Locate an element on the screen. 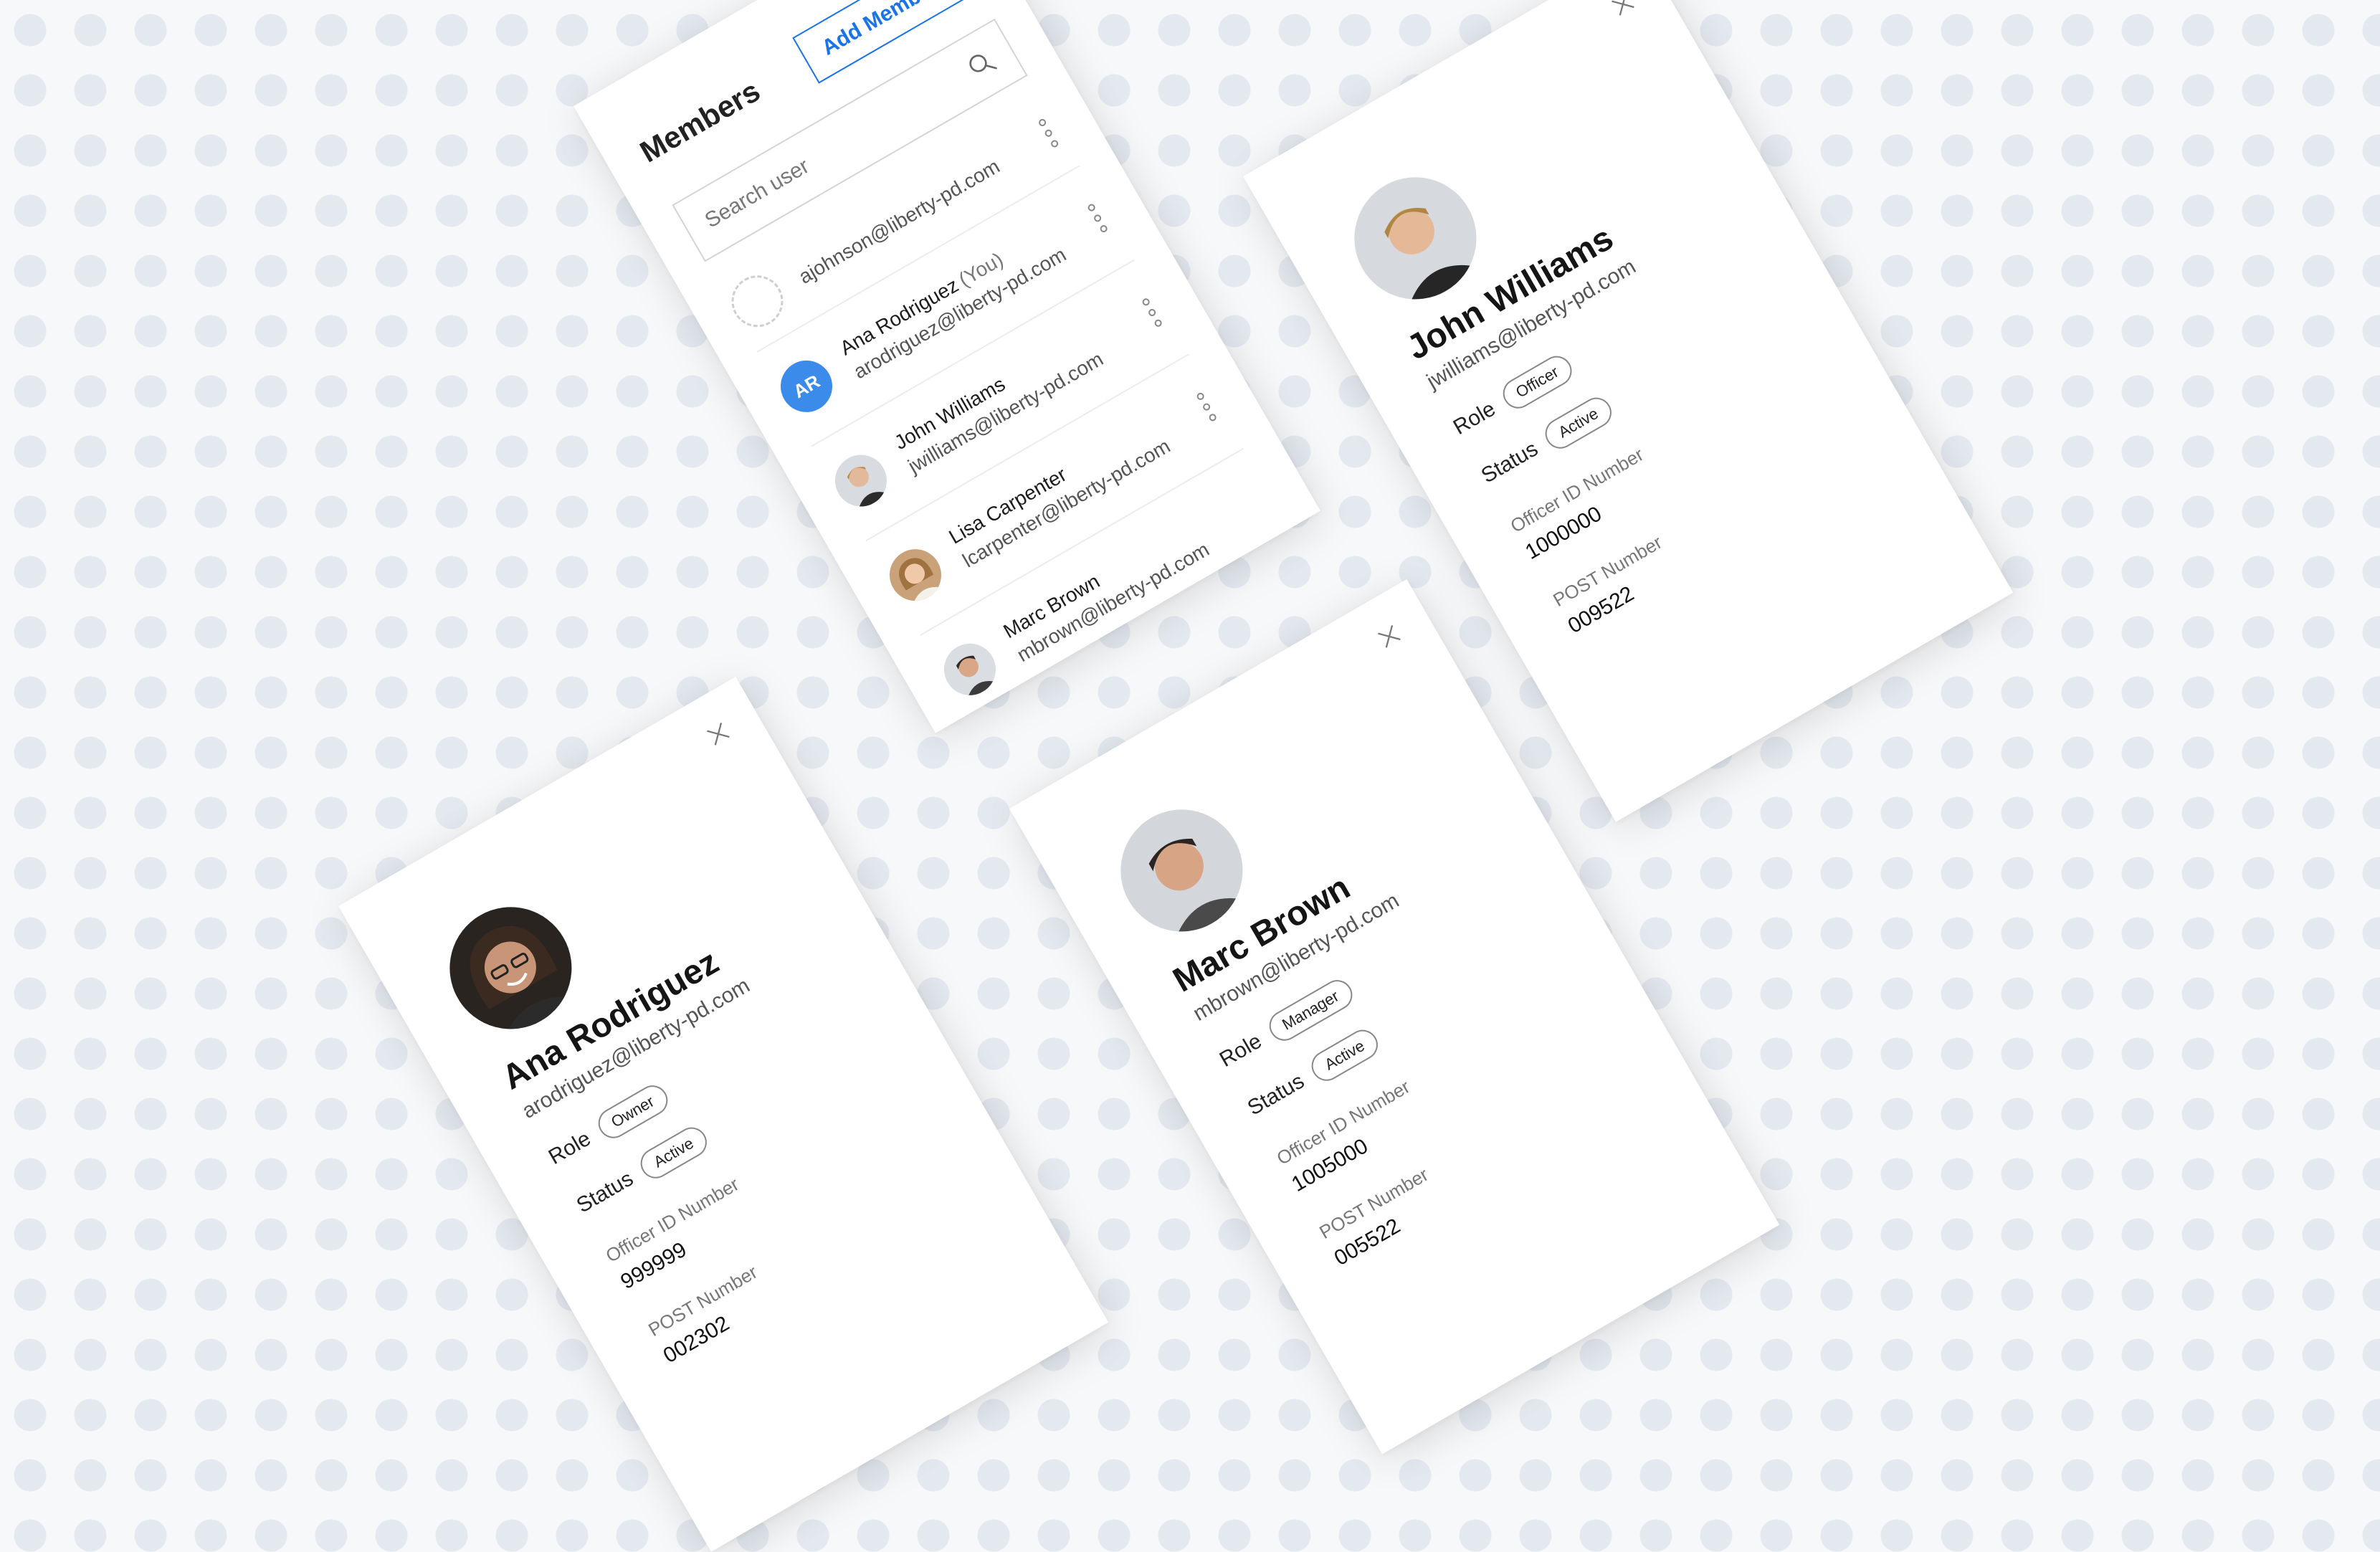 The width and height of the screenshot is (2380, 1552). avatar-placeholder is located at coordinates (757, 301).